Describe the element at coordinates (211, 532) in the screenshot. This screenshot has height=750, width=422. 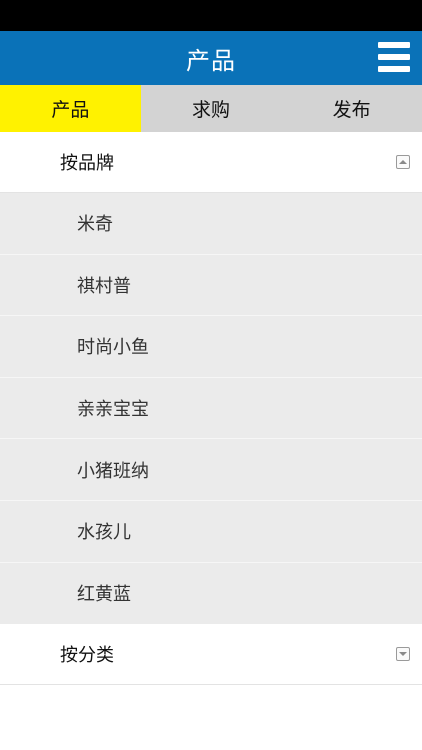
I see `list-item-brand: 水孩儿` at that location.